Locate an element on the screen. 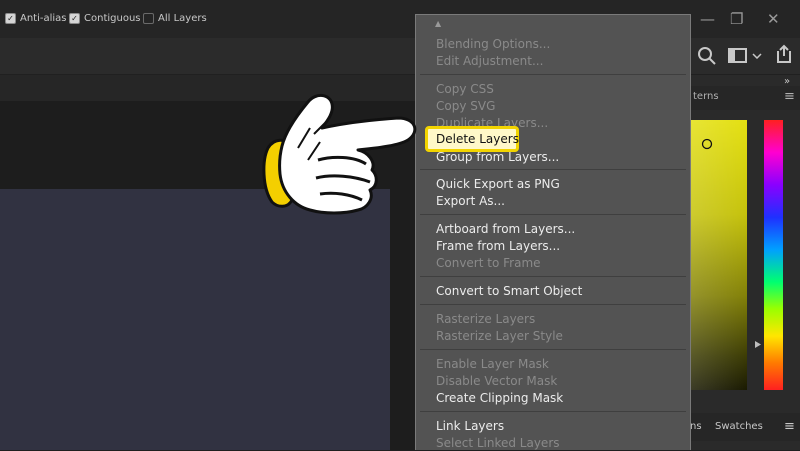  anti-alias-label: Anti-alias is located at coordinates (43, 18).